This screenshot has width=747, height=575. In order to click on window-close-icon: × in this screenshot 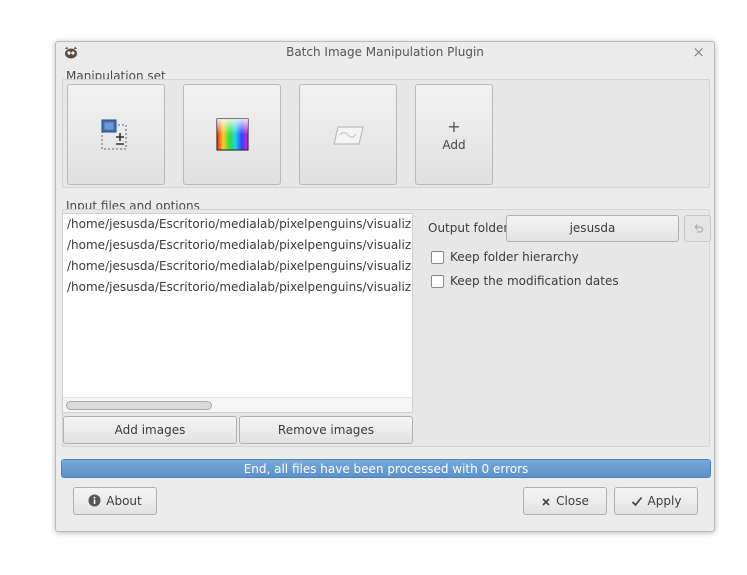, I will do `click(698, 52)`.